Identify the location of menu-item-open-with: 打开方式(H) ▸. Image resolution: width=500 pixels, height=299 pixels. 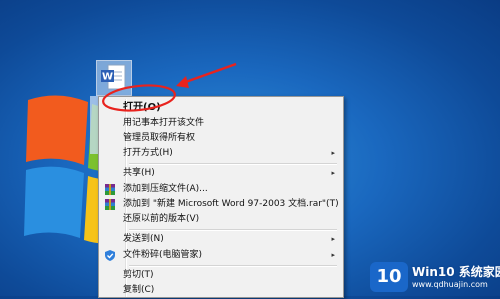
(221, 153).